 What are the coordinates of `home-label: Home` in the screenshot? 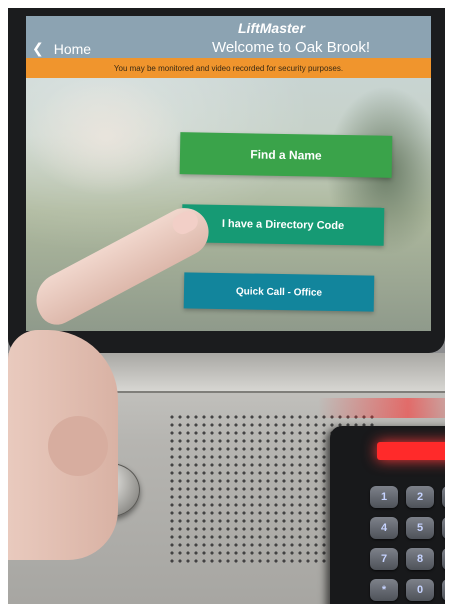 It's located at (72, 48).